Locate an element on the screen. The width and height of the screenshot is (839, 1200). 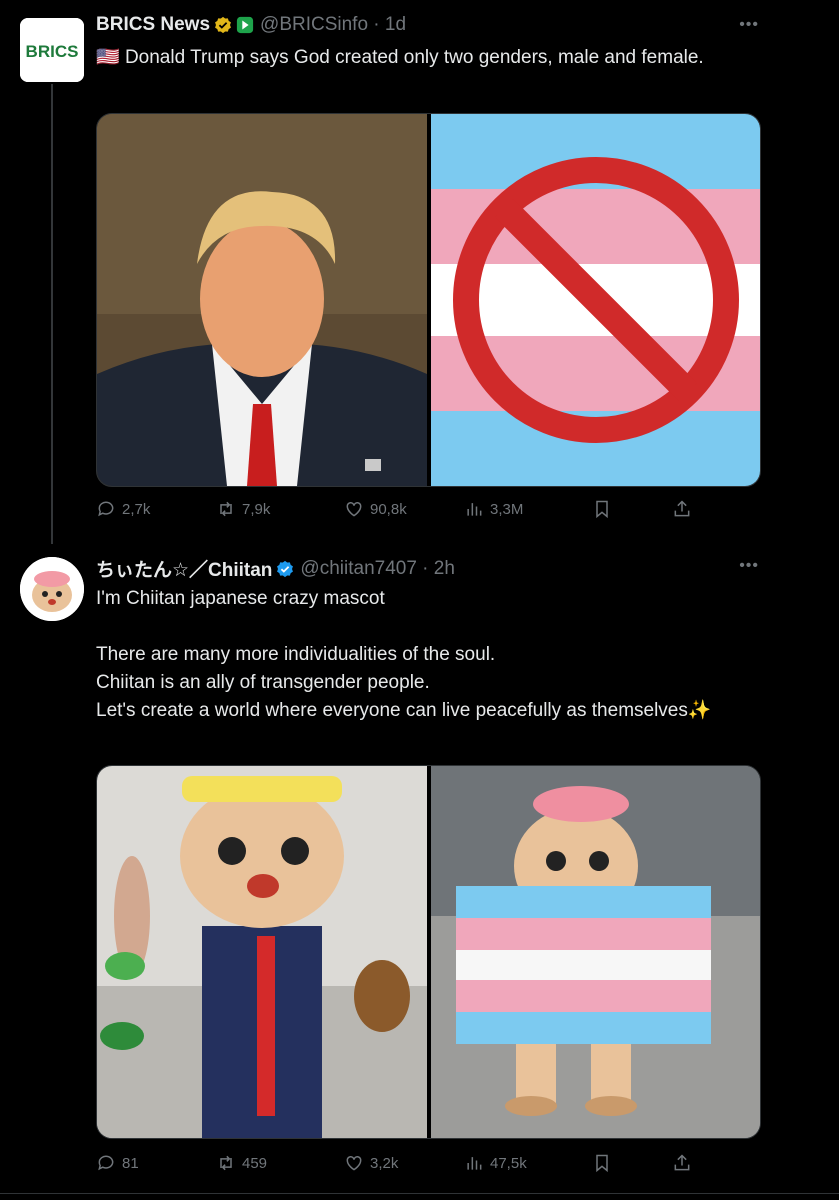
tweet-text-line is located at coordinates (416, 627).